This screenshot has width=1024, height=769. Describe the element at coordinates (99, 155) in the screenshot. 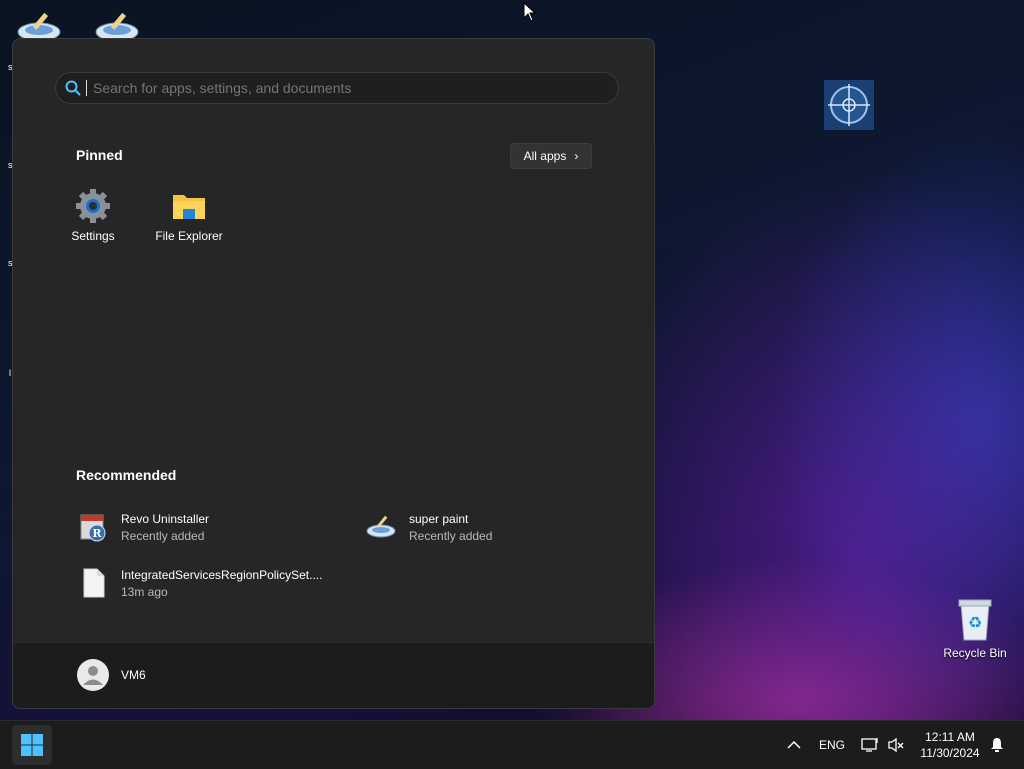

I see `pinned-heading: Pinned` at that location.